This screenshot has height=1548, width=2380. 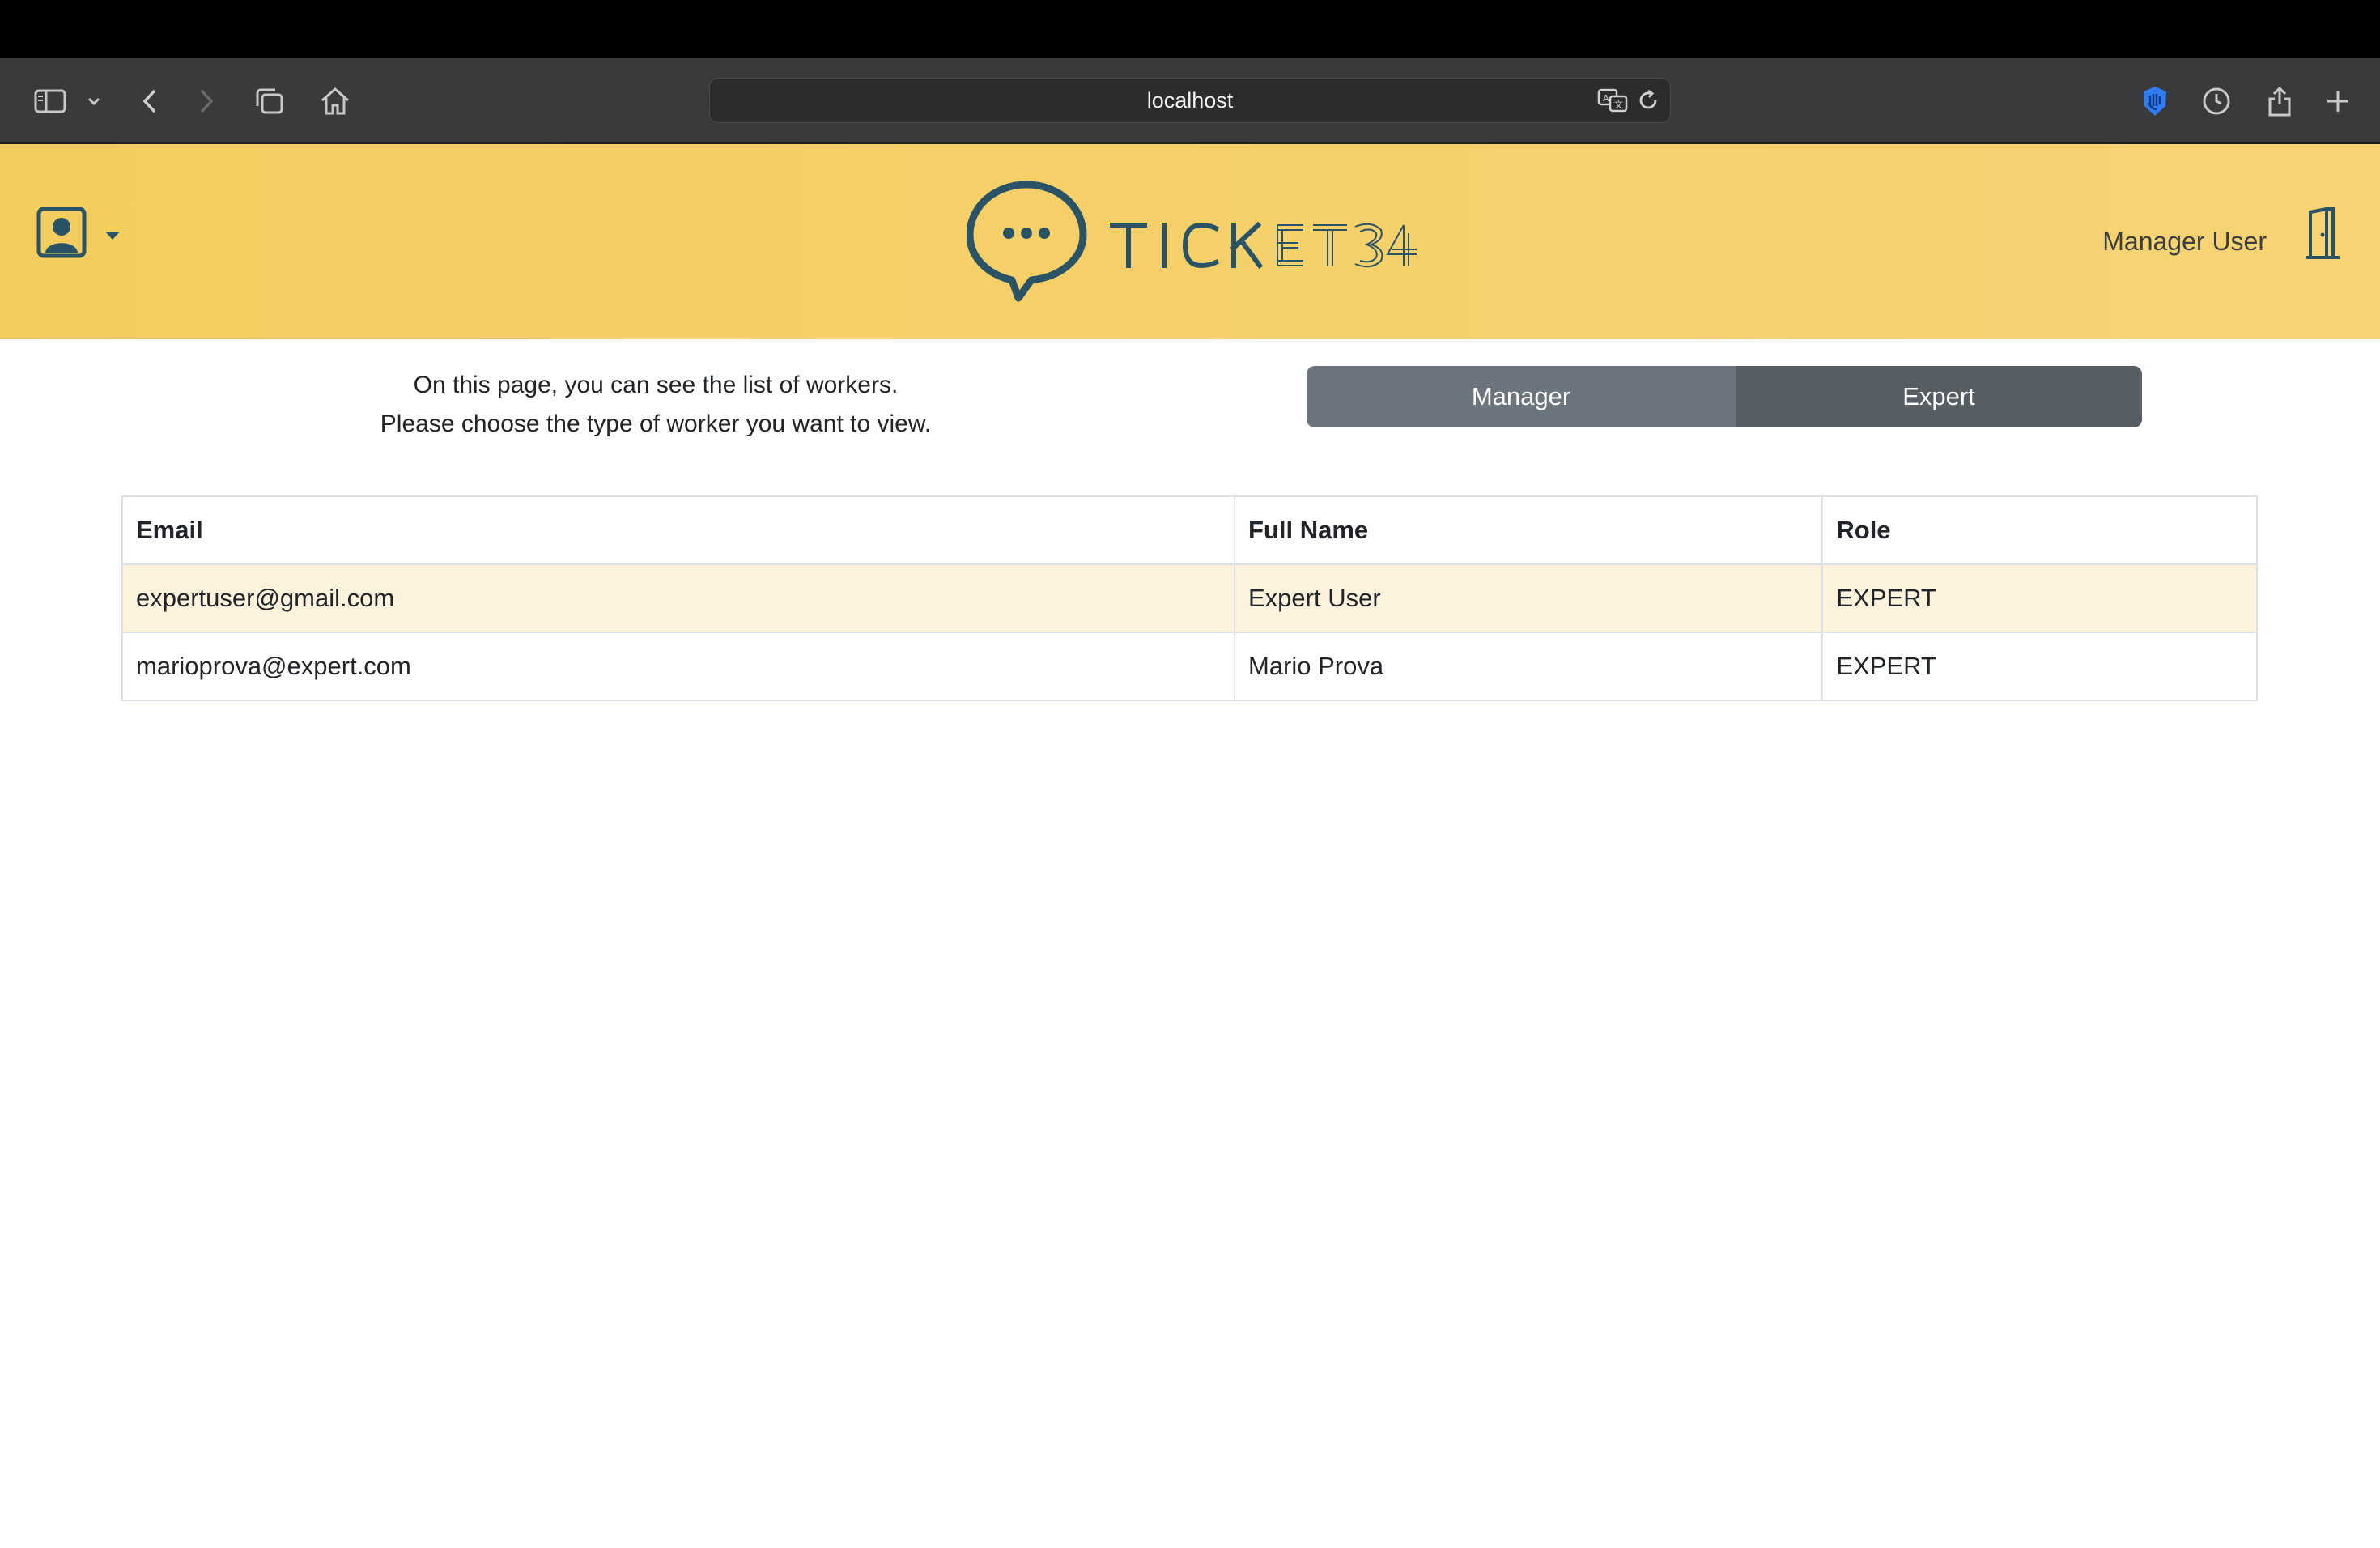 What do you see at coordinates (2322, 236) in the screenshot?
I see `logout-door-icon` at bounding box center [2322, 236].